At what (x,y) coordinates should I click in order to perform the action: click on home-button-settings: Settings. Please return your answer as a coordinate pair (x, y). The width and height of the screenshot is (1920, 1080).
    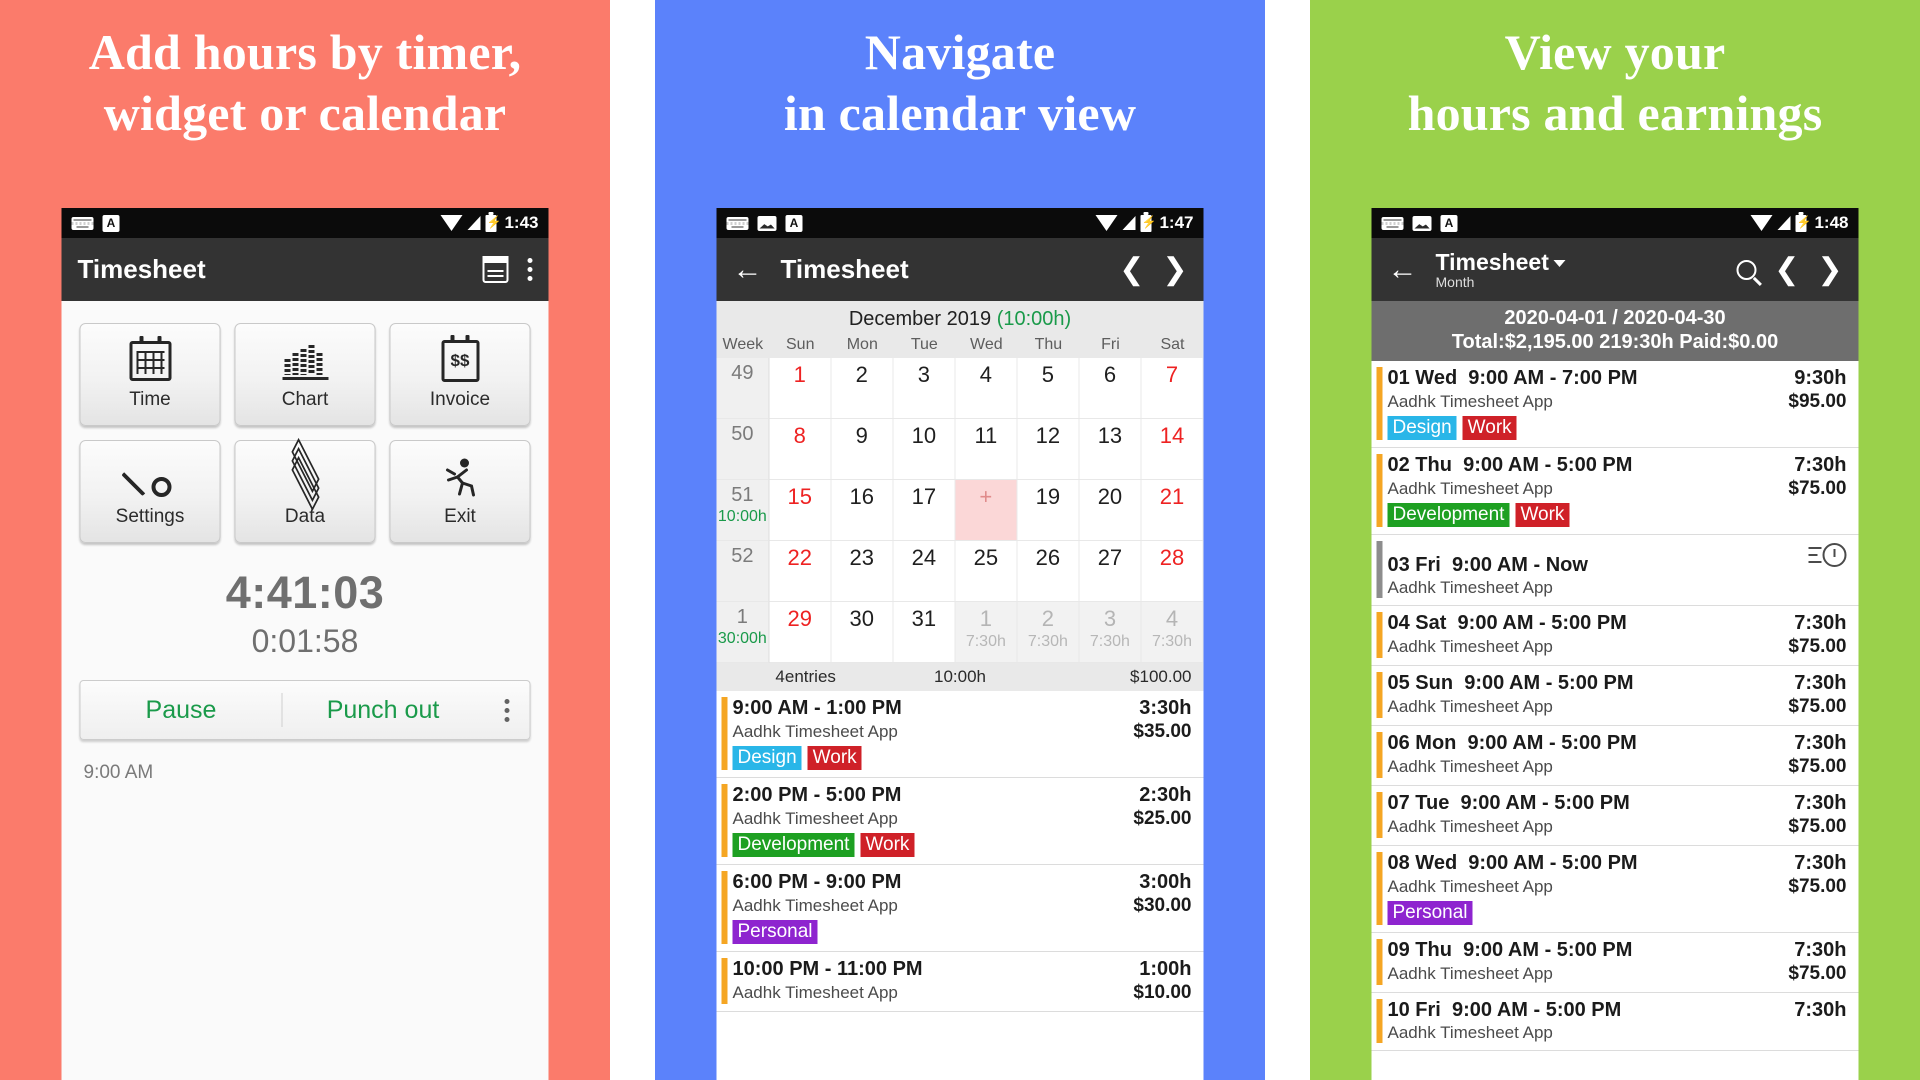
    Looking at the image, I should click on (150, 491).